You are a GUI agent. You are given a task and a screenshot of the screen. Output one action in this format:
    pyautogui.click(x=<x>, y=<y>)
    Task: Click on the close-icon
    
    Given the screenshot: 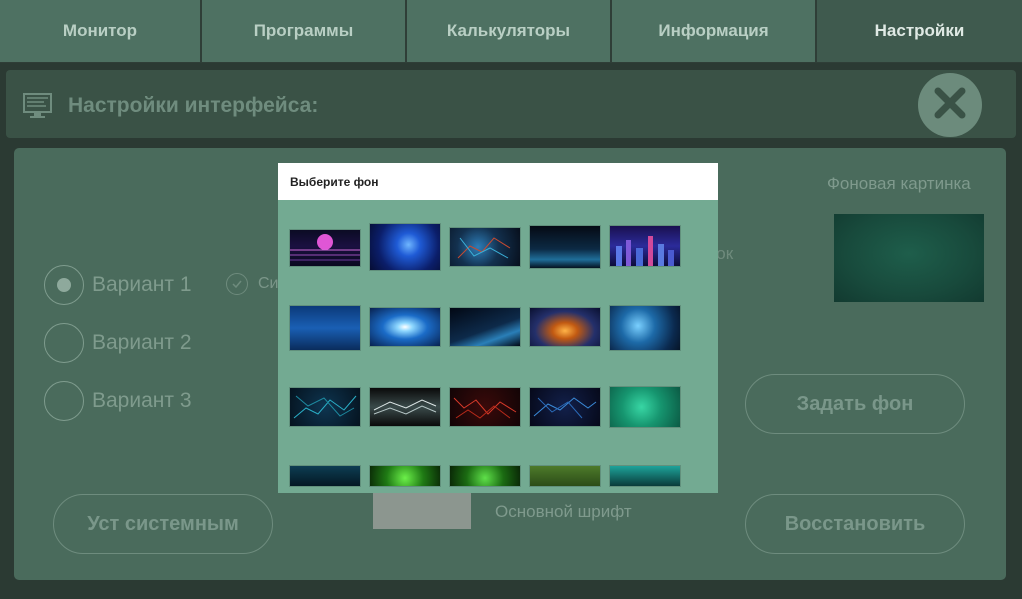 What is the action you would take?
    pyautogui.click(x=950, y=105)
    